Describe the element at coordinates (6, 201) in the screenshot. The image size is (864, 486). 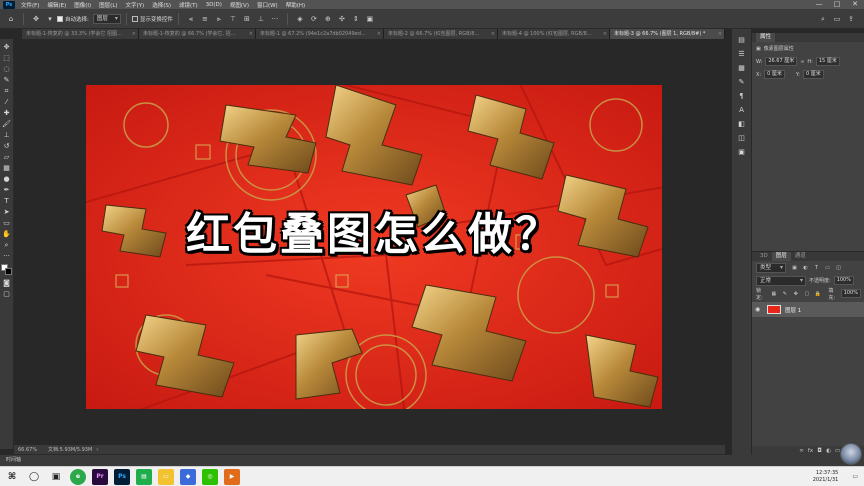
I see `type-tool-icon: T` at that location.